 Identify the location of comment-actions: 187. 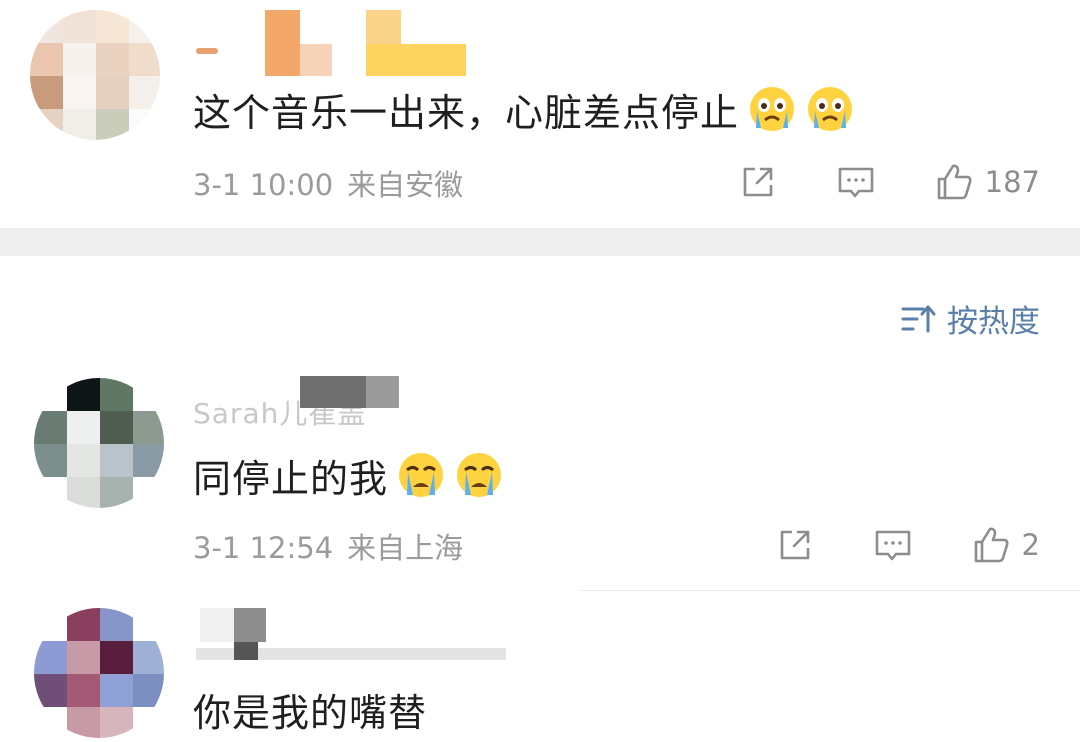
(888, 182).